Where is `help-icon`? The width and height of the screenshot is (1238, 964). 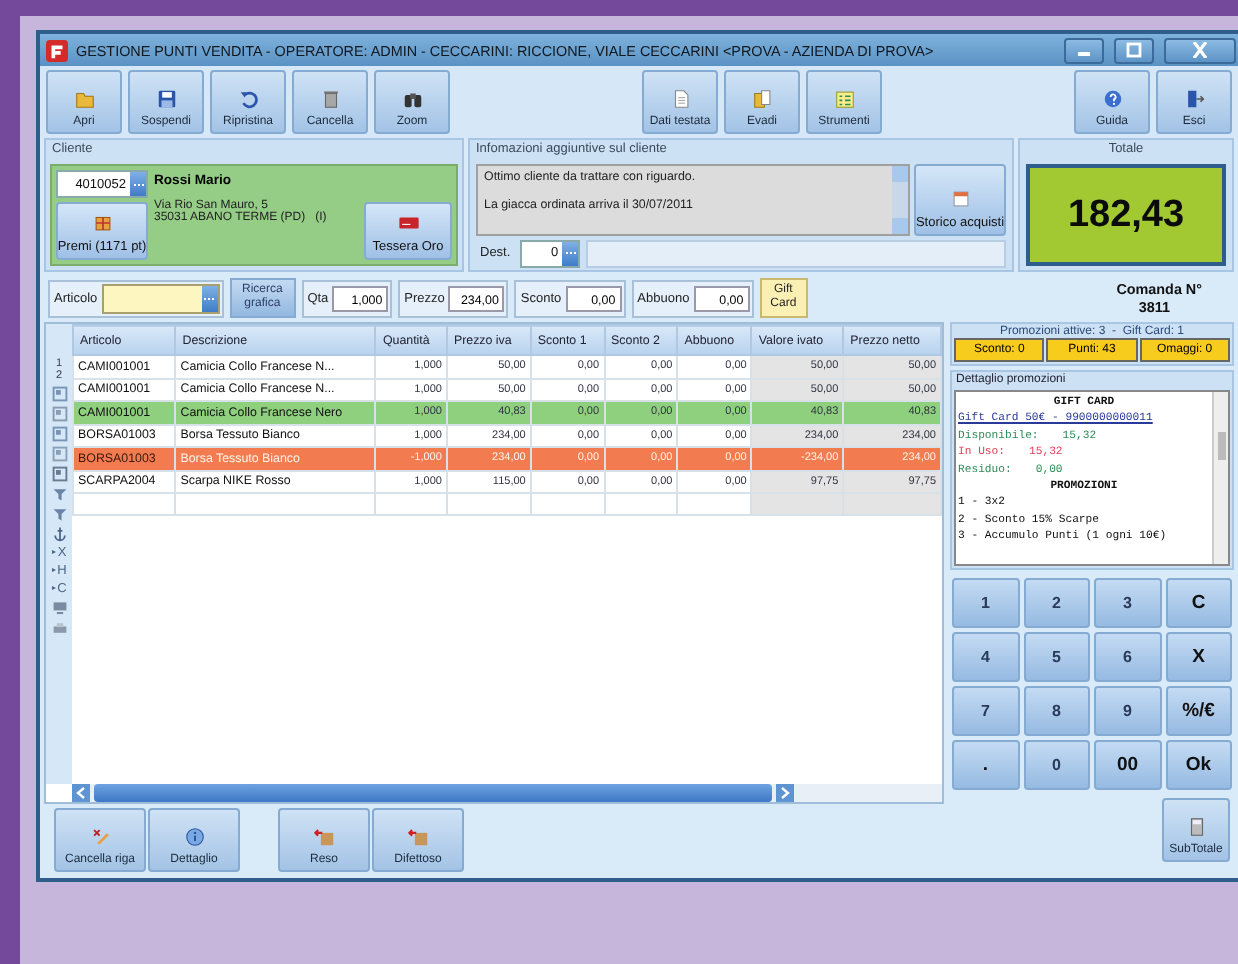
help-icon is located at coordinates (1112, 99).